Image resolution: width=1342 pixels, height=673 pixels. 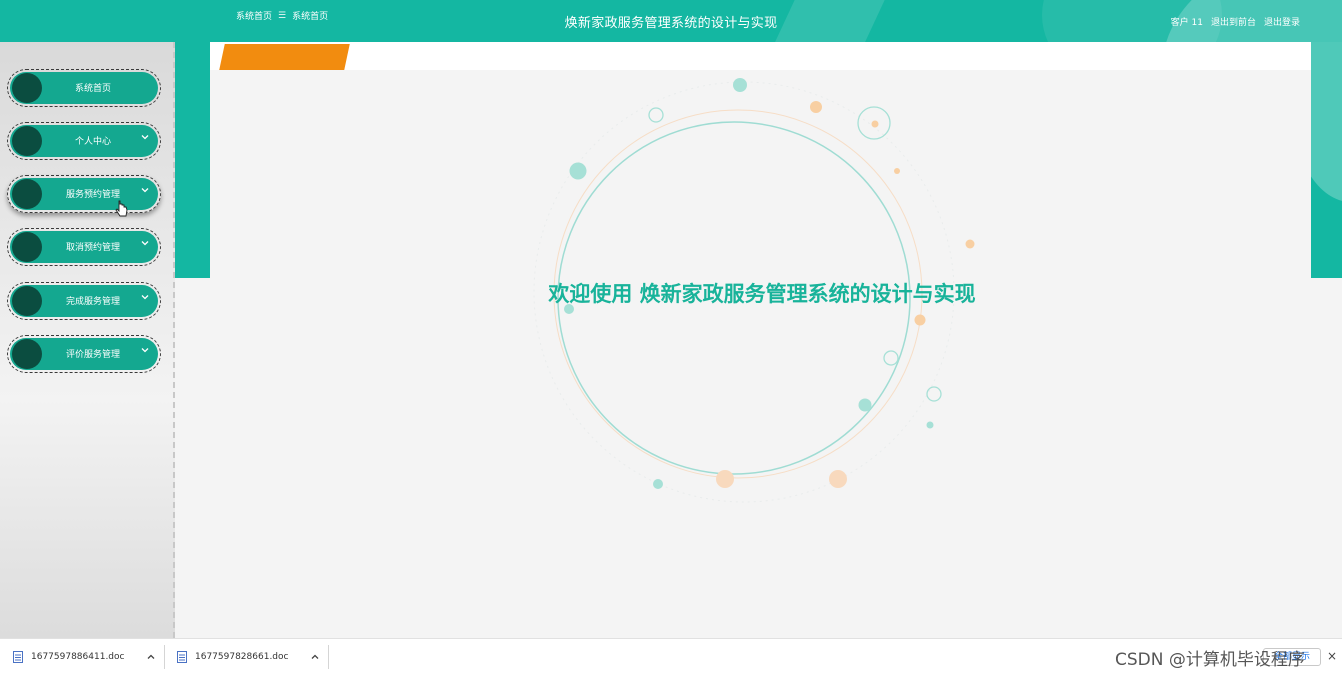 What do you see at coordinates (1186, 23) in the screenshot?
I see `user-label: 客户 11` at bounding box center [1186, 23].